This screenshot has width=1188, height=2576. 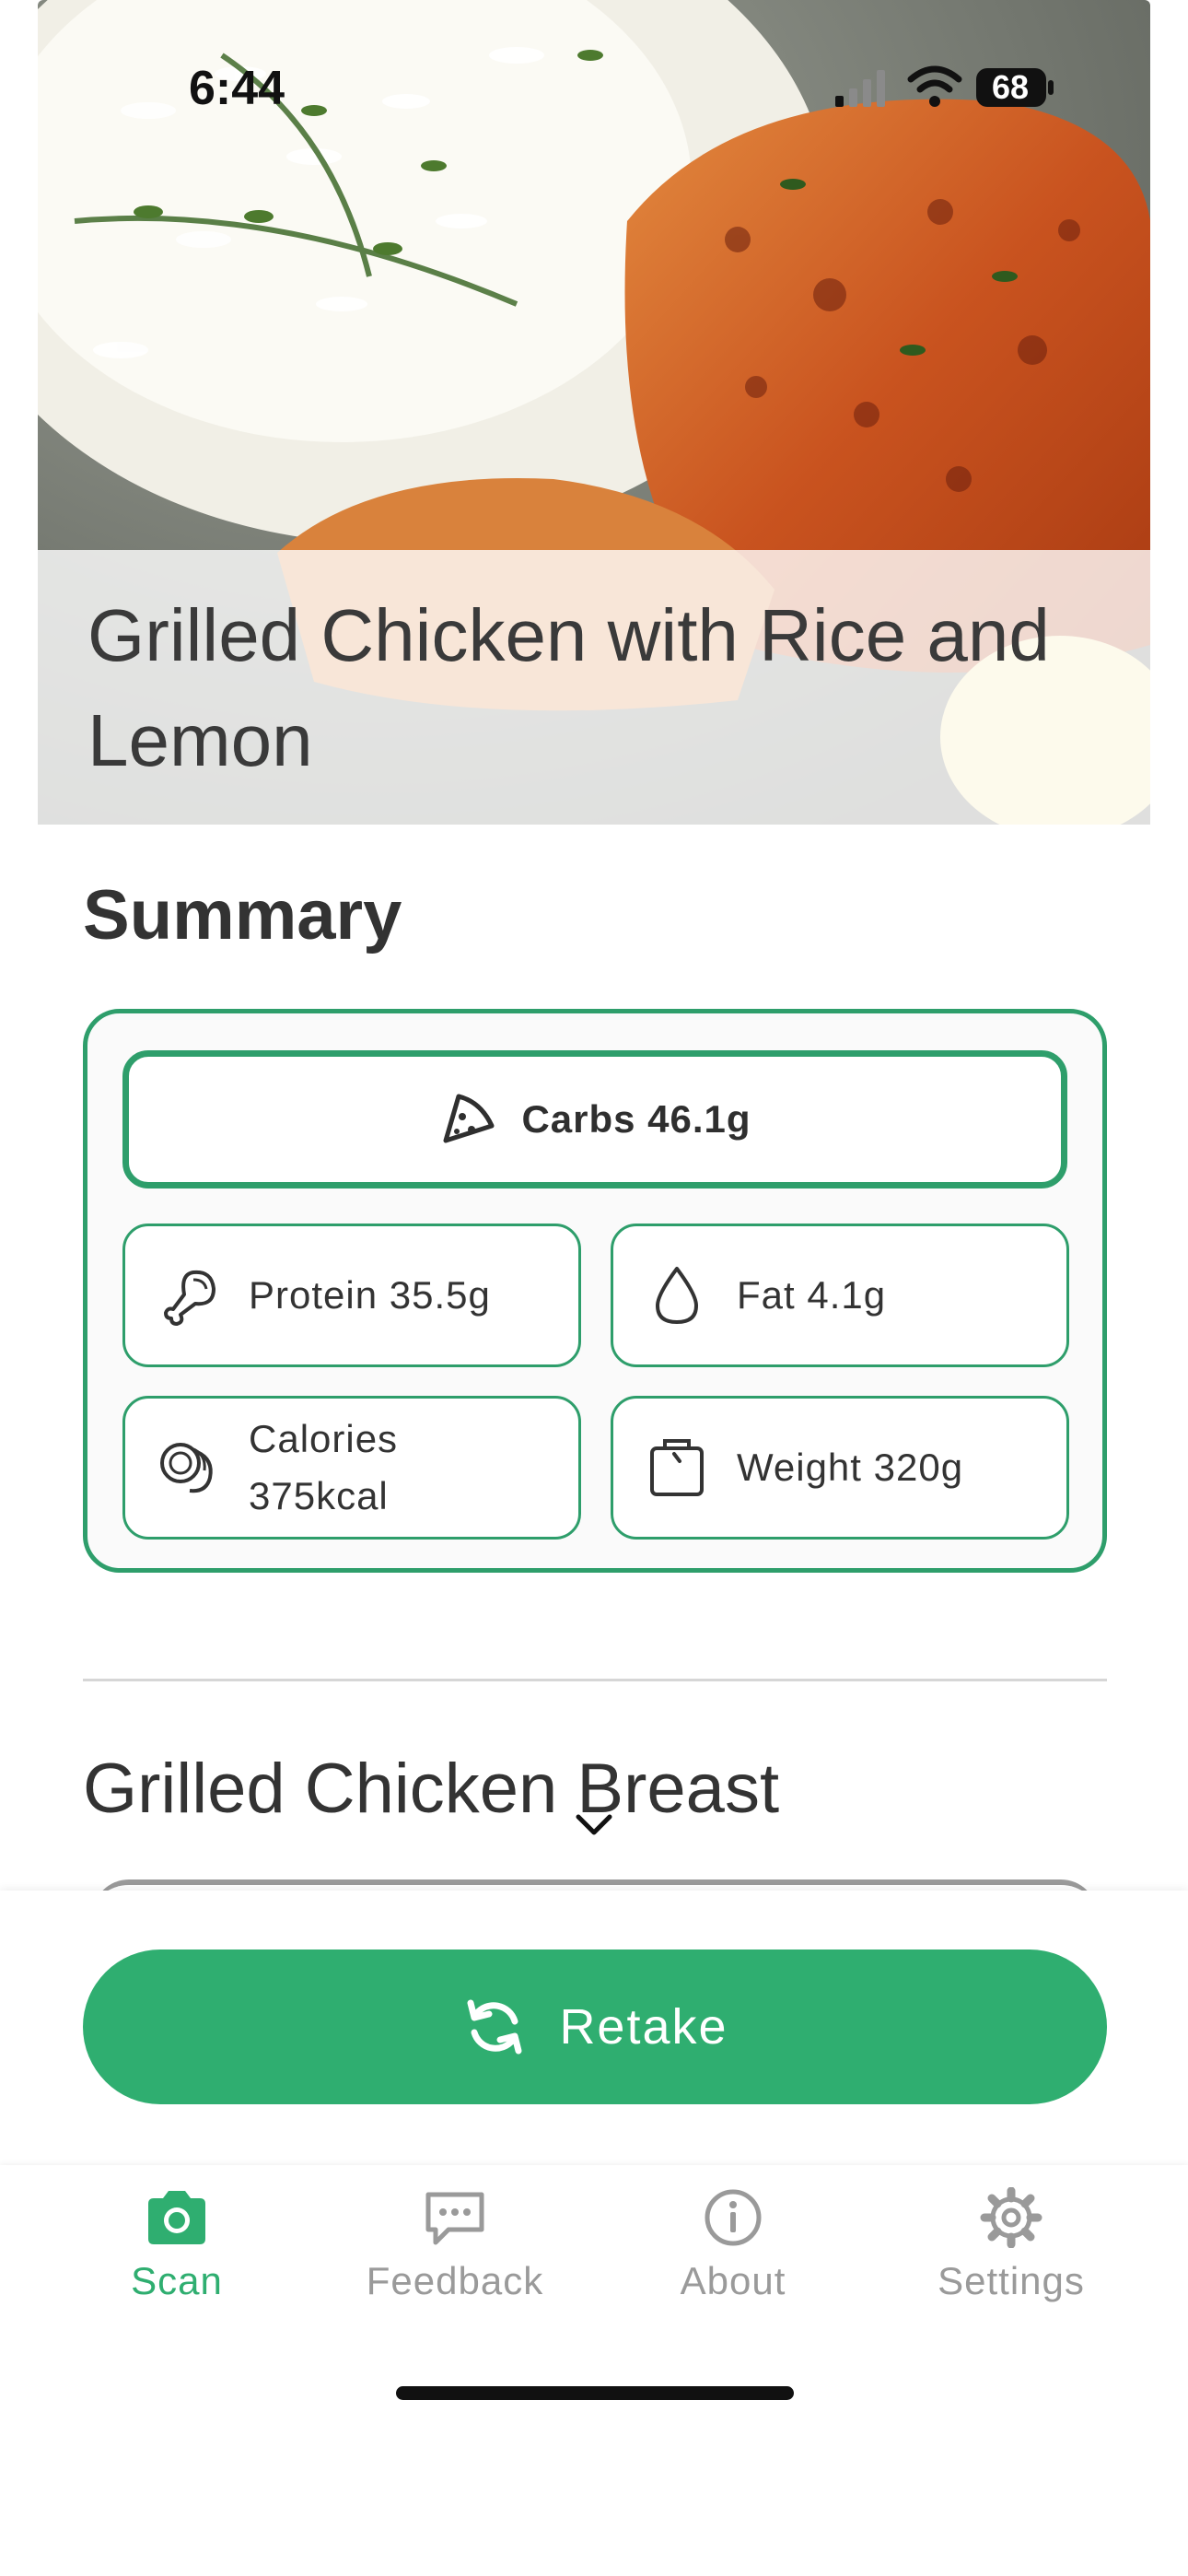 What do you see at coordinates (454, 2218) in the screenshot?
I see `chat-icon` at bounding box center [454, 2218].